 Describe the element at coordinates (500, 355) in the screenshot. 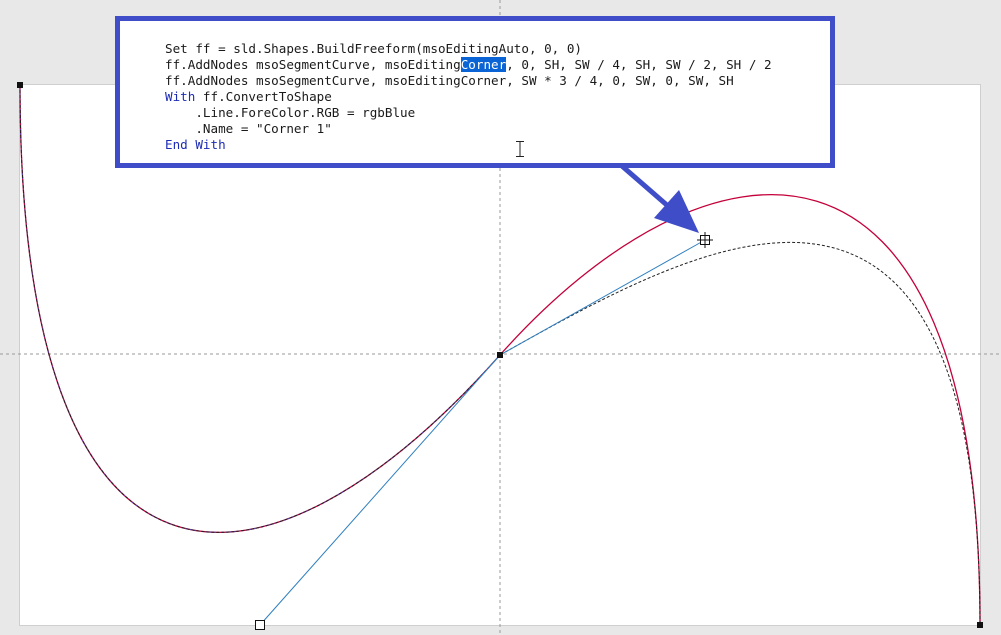

I see `node-middle` at that location.